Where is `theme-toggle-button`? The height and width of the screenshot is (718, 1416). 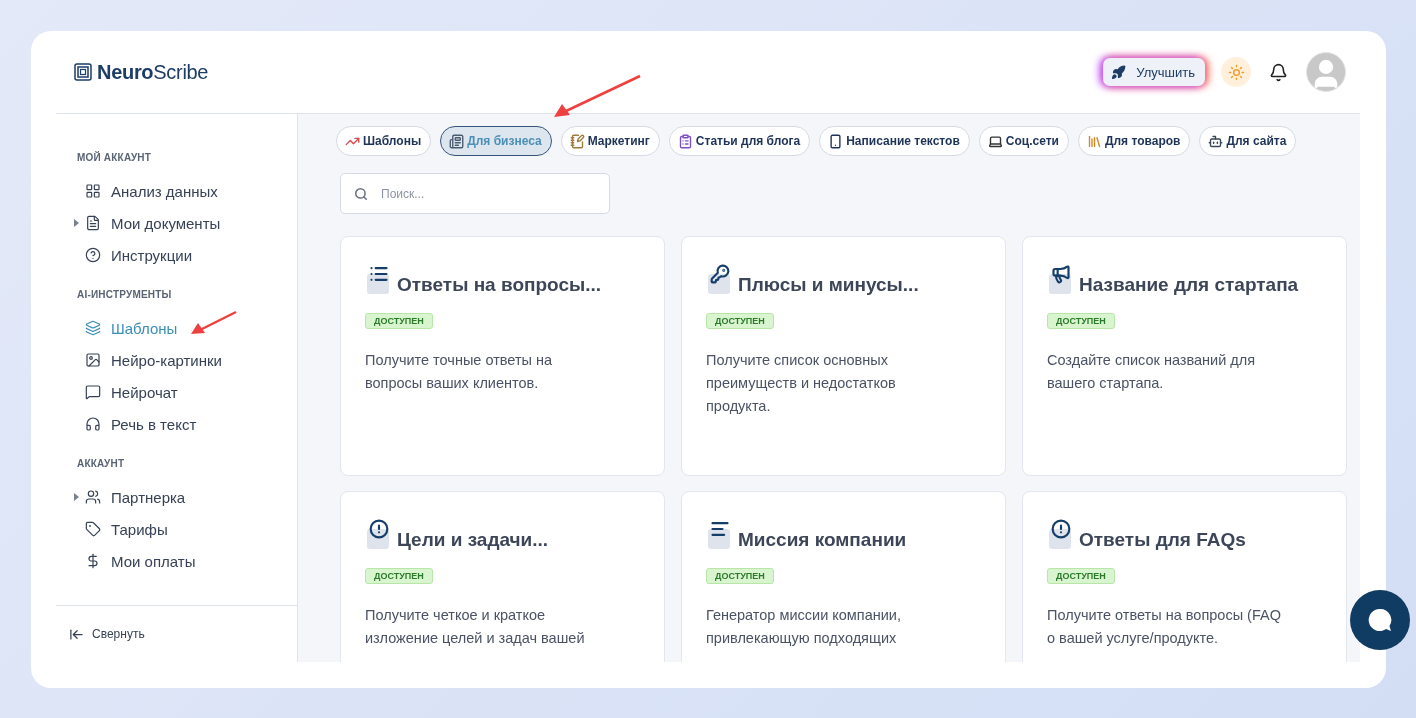 theme-toggle-button is located at coordinates (1236, 72).